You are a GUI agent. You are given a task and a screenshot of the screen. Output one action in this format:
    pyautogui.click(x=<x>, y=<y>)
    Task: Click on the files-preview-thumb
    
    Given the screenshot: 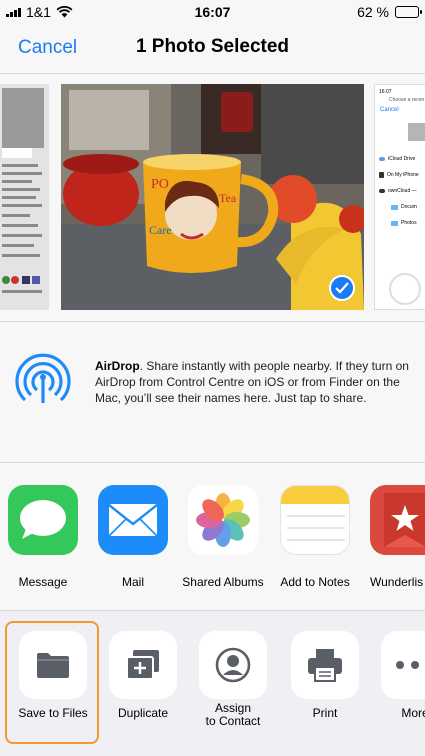 What is the action you would take?
    pyautogui.click(x=416, y=132)
    